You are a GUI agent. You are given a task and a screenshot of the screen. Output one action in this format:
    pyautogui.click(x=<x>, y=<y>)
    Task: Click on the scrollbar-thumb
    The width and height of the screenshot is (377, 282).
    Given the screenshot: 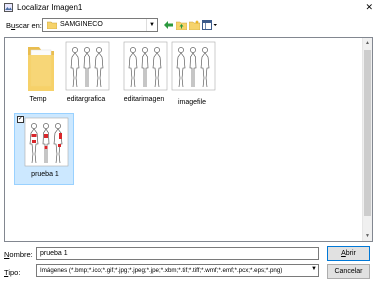 What is the action you would take?
    pyautogui.click(x=367, y=133)
    